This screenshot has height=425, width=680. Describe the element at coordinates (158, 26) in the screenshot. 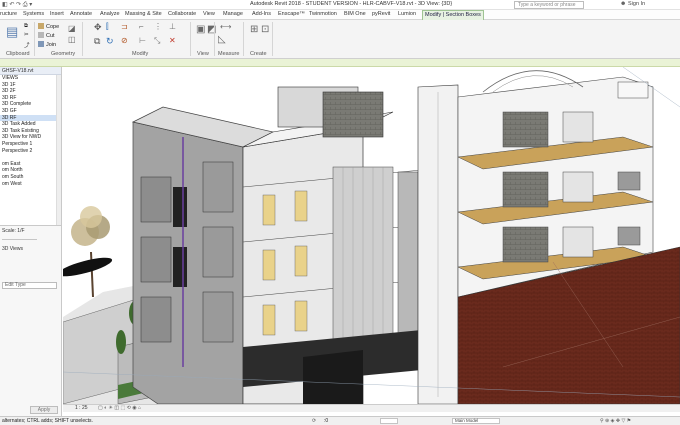

I see `array-icon: ⋮` at that location.